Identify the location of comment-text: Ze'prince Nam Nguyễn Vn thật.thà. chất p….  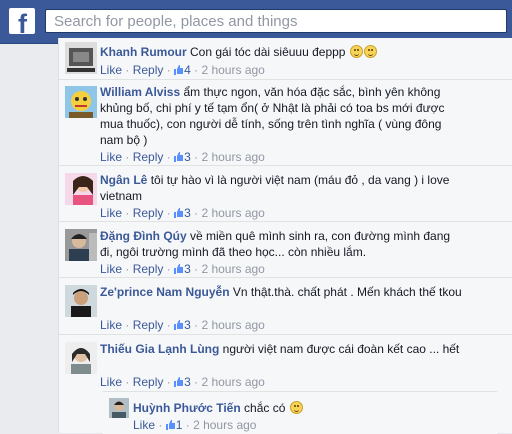
(282, 292).